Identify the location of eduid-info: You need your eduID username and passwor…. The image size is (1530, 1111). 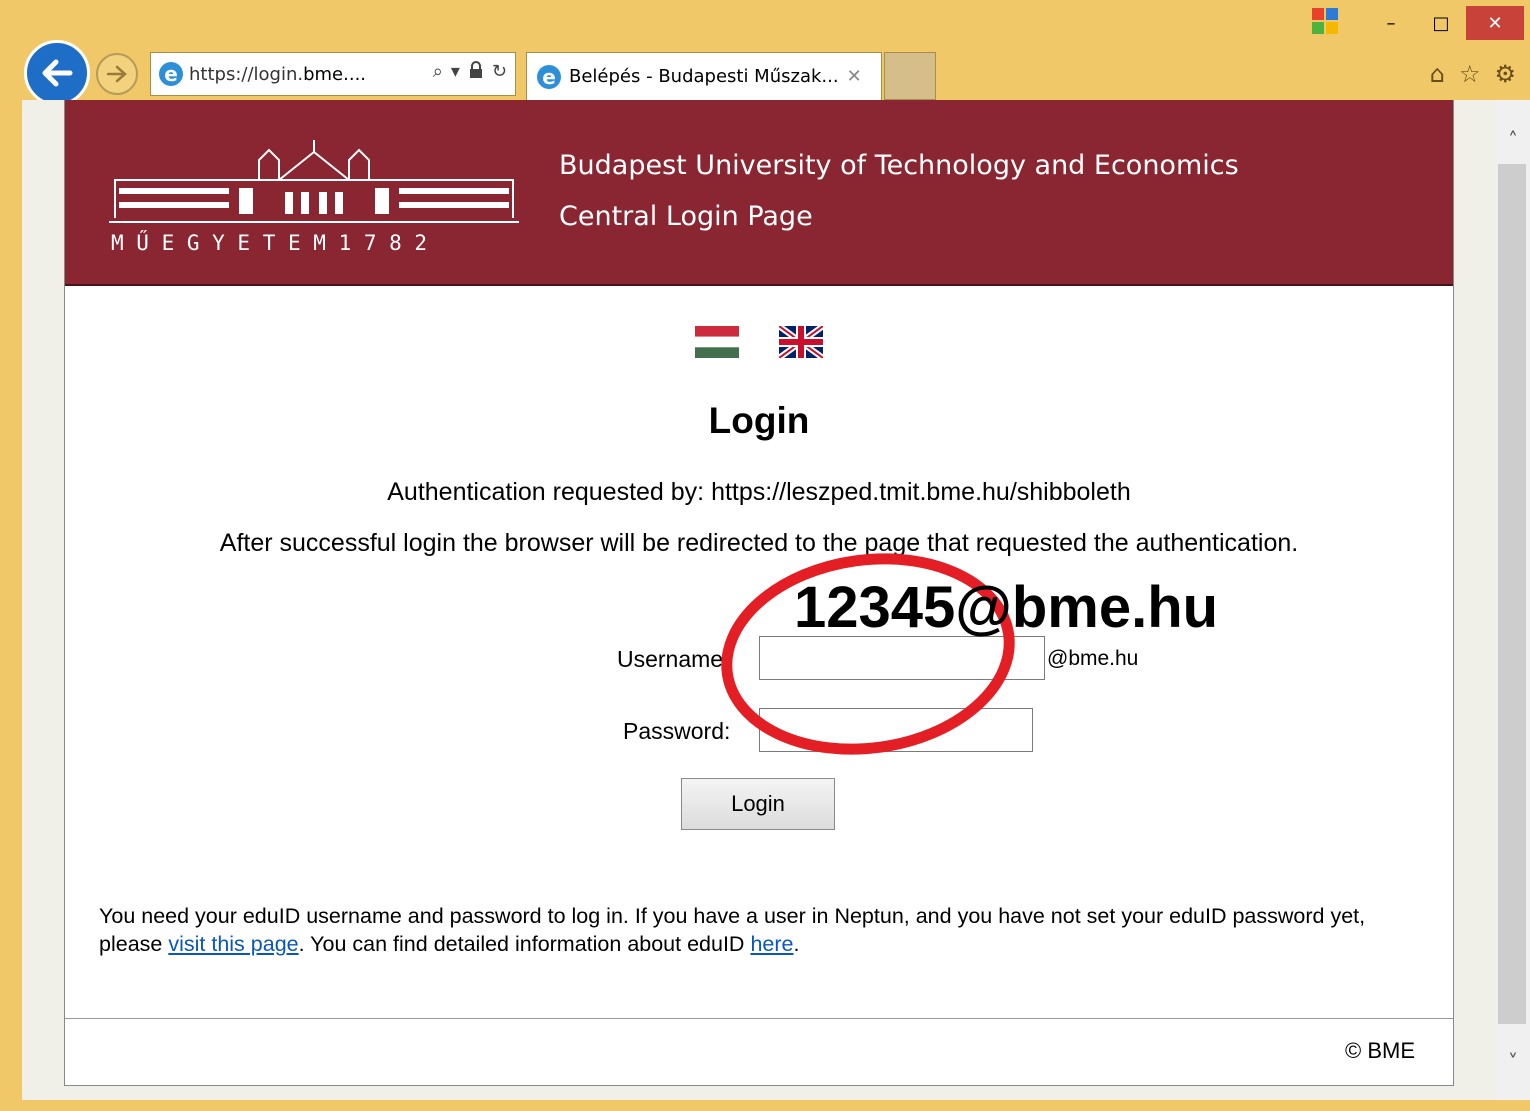
(759, 930).